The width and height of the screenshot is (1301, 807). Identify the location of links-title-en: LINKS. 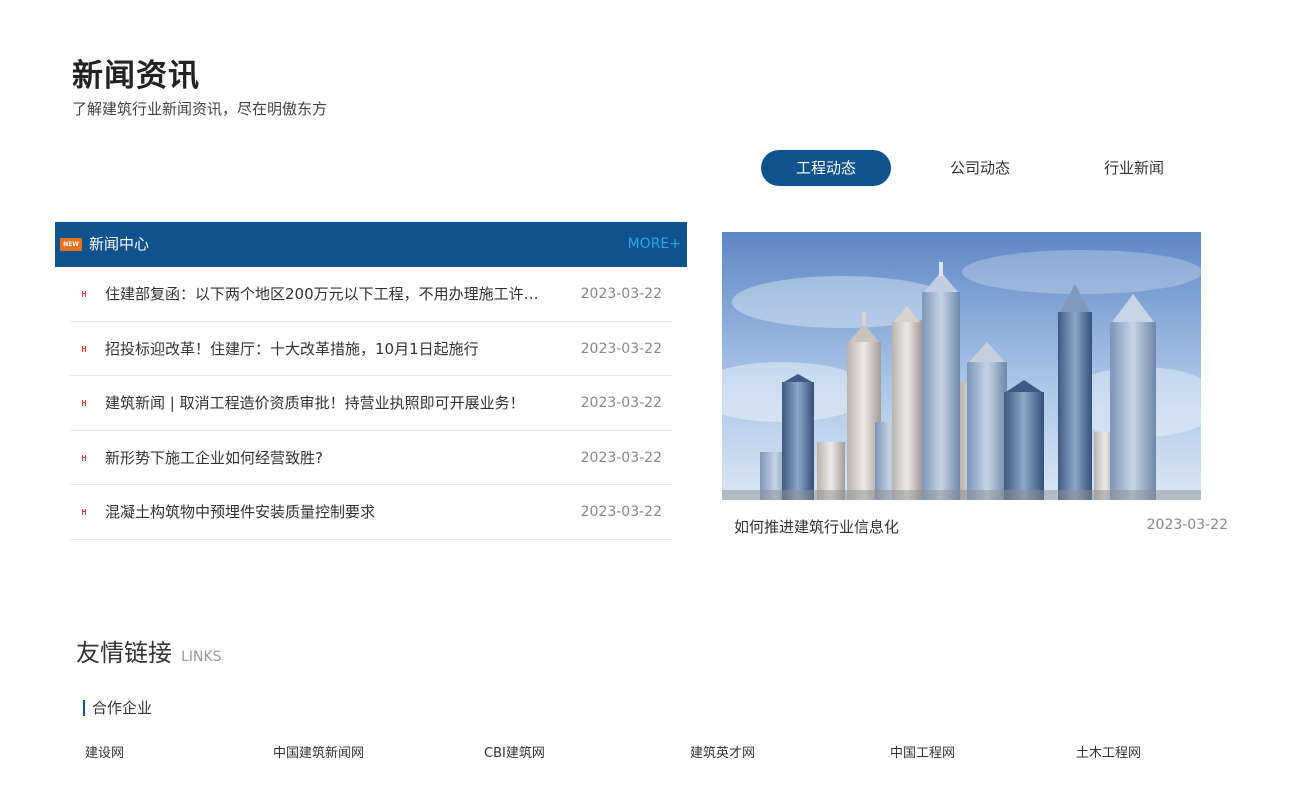
(201, 657).